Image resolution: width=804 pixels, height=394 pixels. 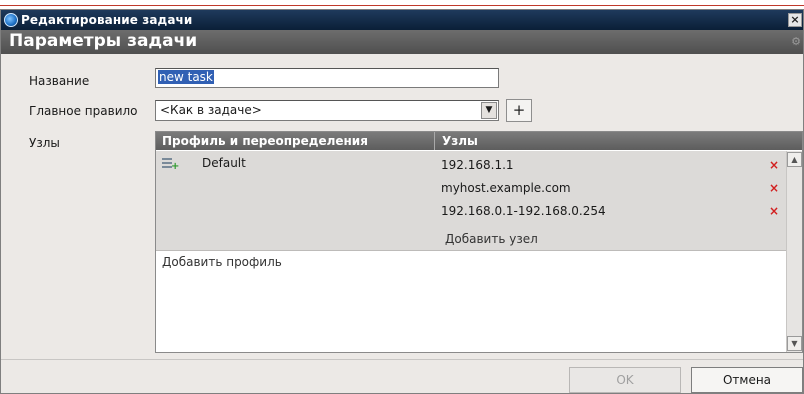 I want to click on host-item: 192.168.0.1-192.168.0.254, so click(x=523, y=211).